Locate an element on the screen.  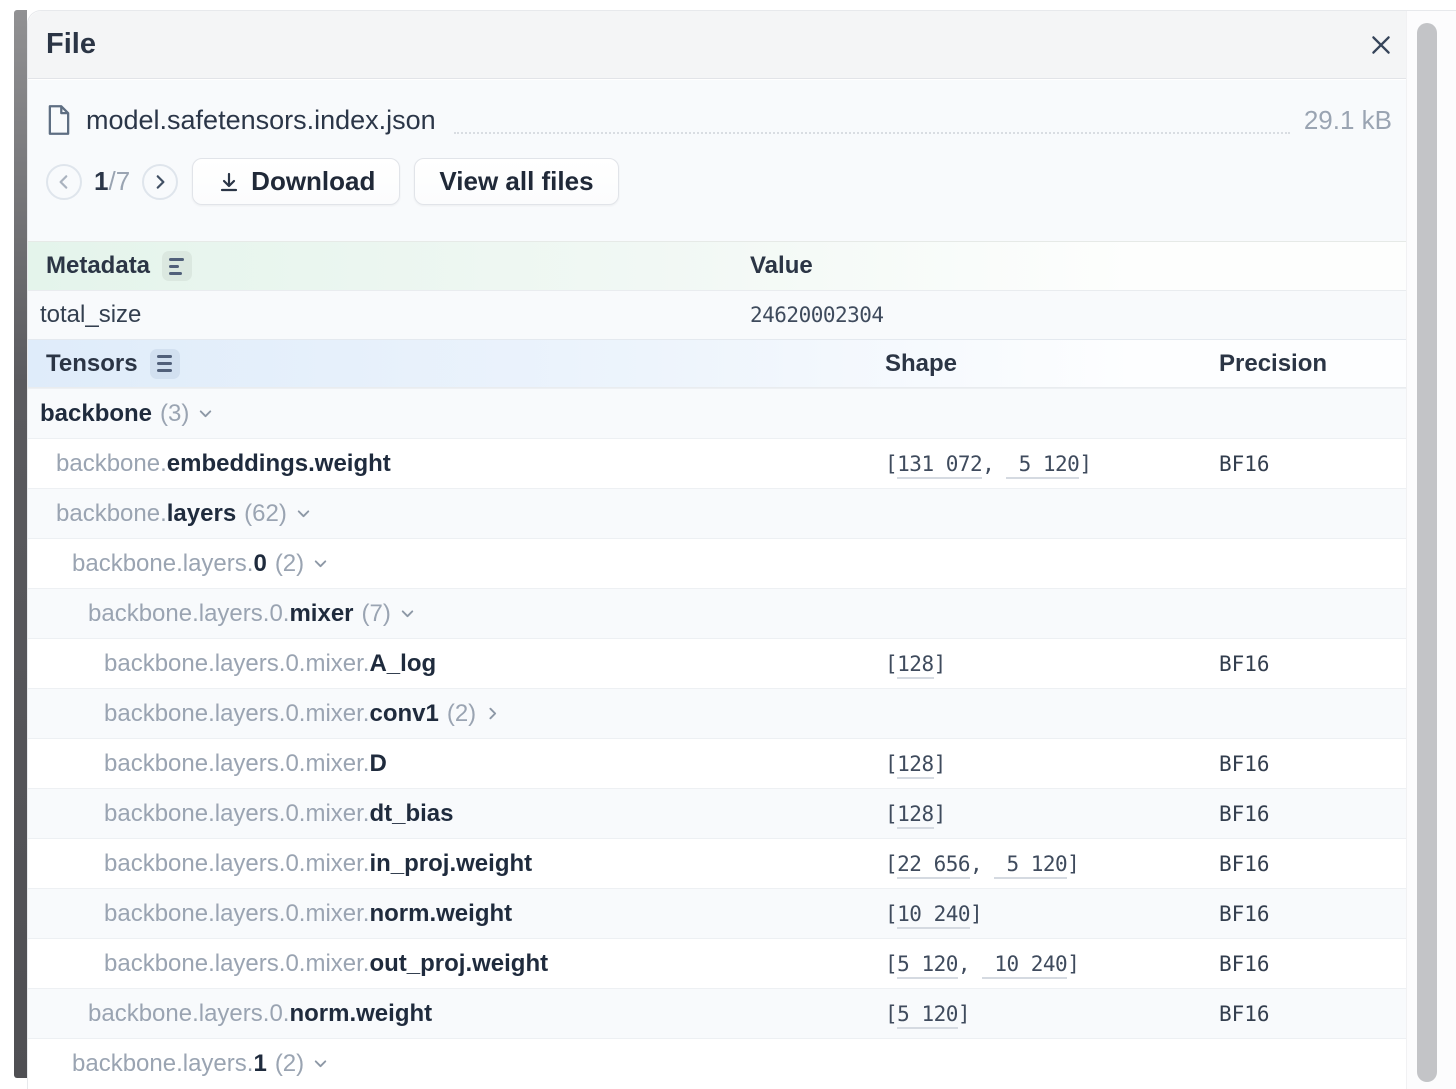
tensor-name: backbone.layers.0.mixer. conv1 (2) is located at coordinates (456, 714).